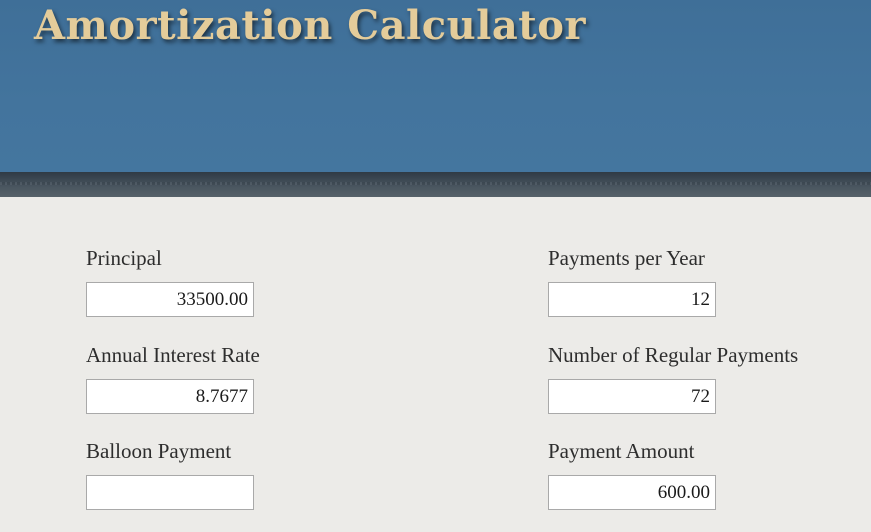 The image size is (871, 532). I want to click on page-title: Amortization Calculator, so click(310, 25).